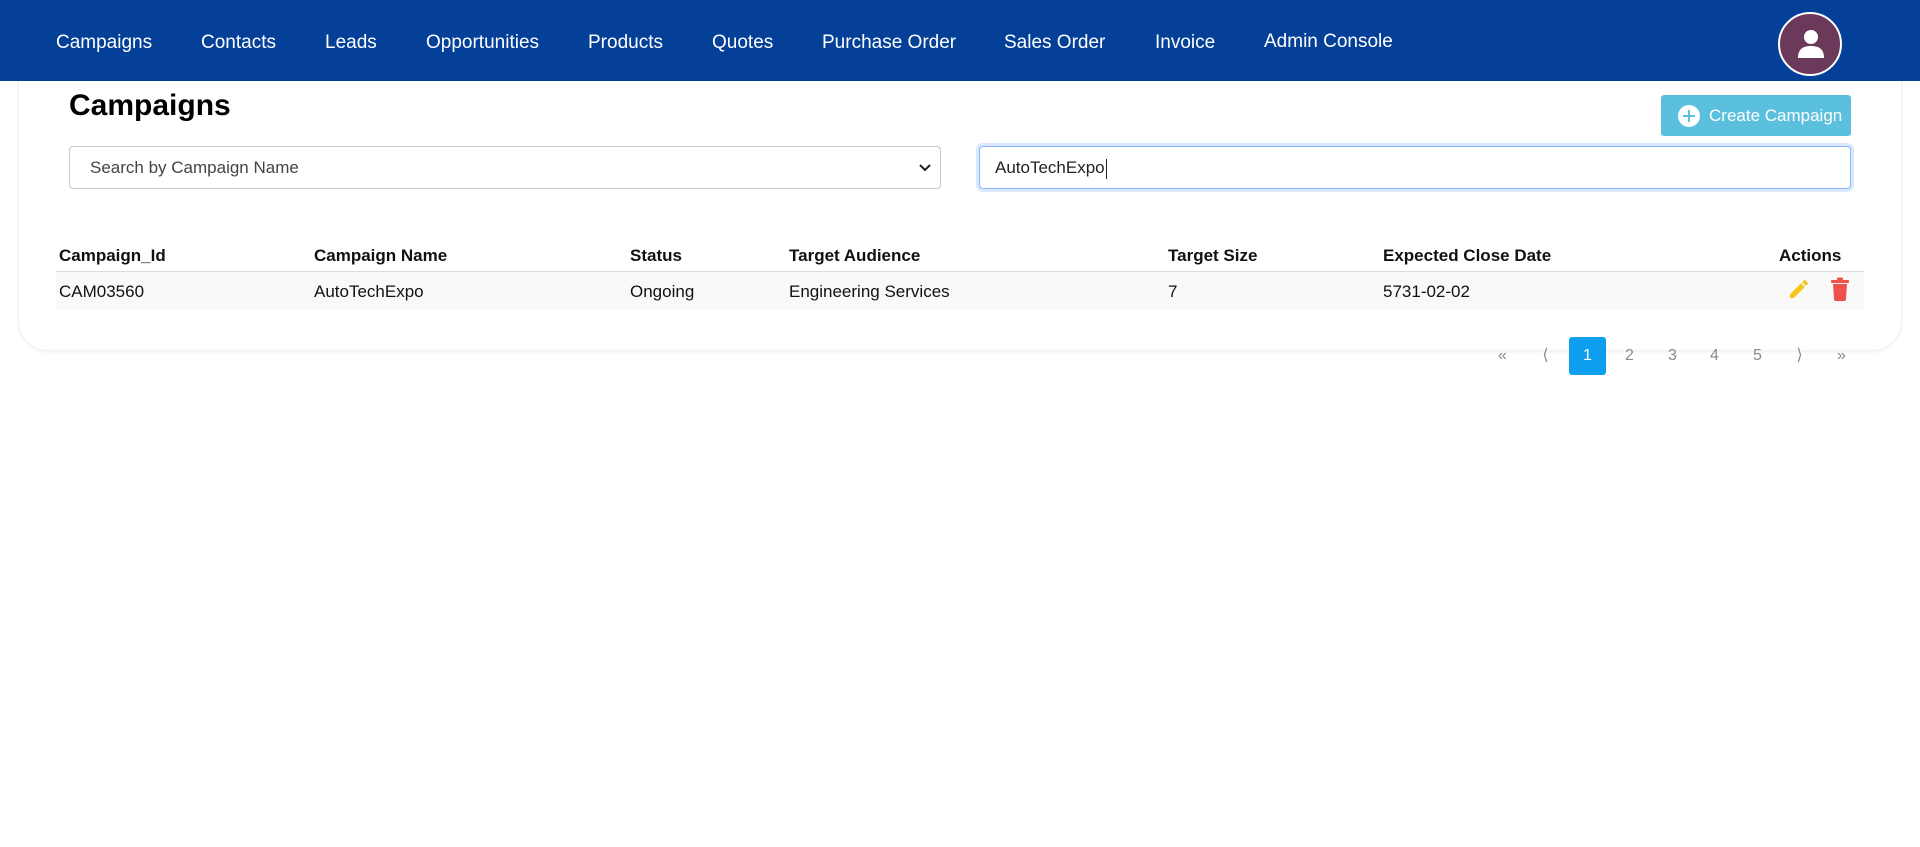 This screenshot has width=1920, height=847. Describe the element at coordinates (1054, 43) in the screenshot. I see `nav-item-sales-order: Sales Order` at that location.